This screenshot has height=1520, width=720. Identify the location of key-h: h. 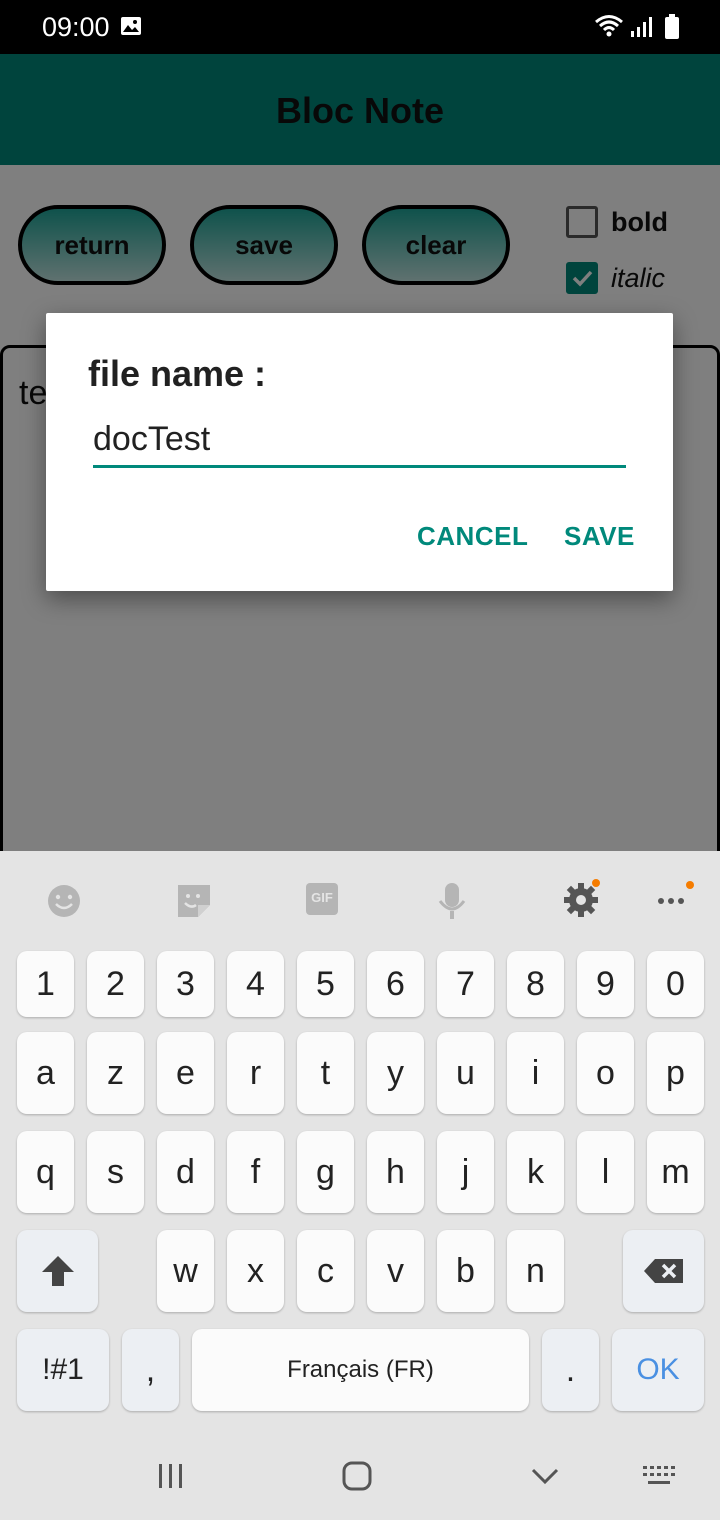
(395, 1172).